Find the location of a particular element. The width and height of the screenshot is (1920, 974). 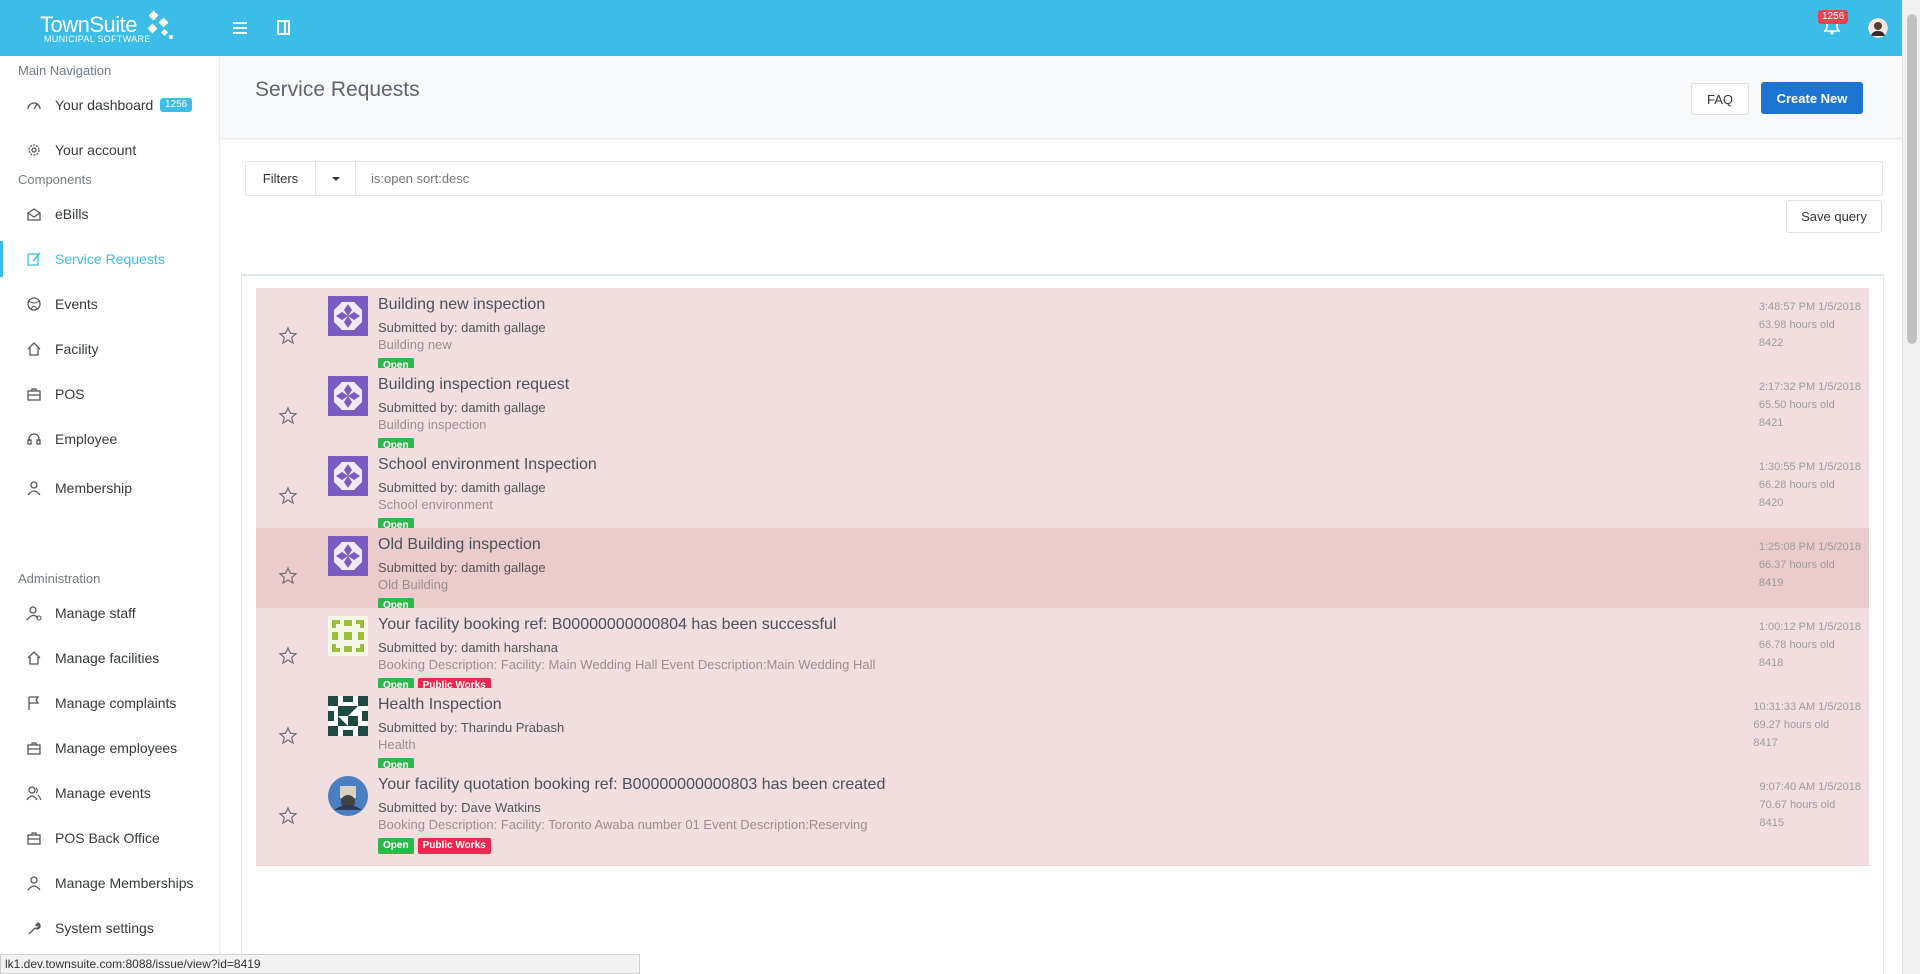

briefcase-icon is located at coordinates (34, 748).